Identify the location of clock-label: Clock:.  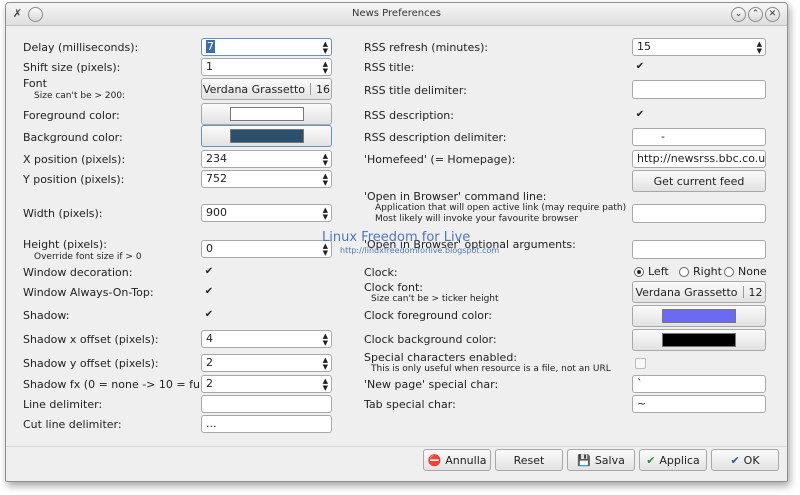
(381, 272).